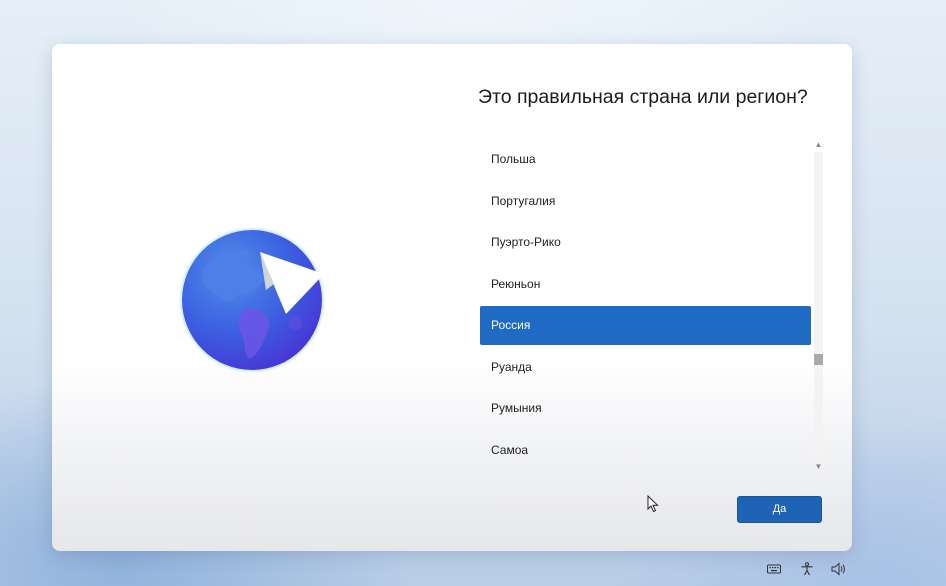  I want to click on list-item-label: Пуэрто-Рико, so click(526, 242).